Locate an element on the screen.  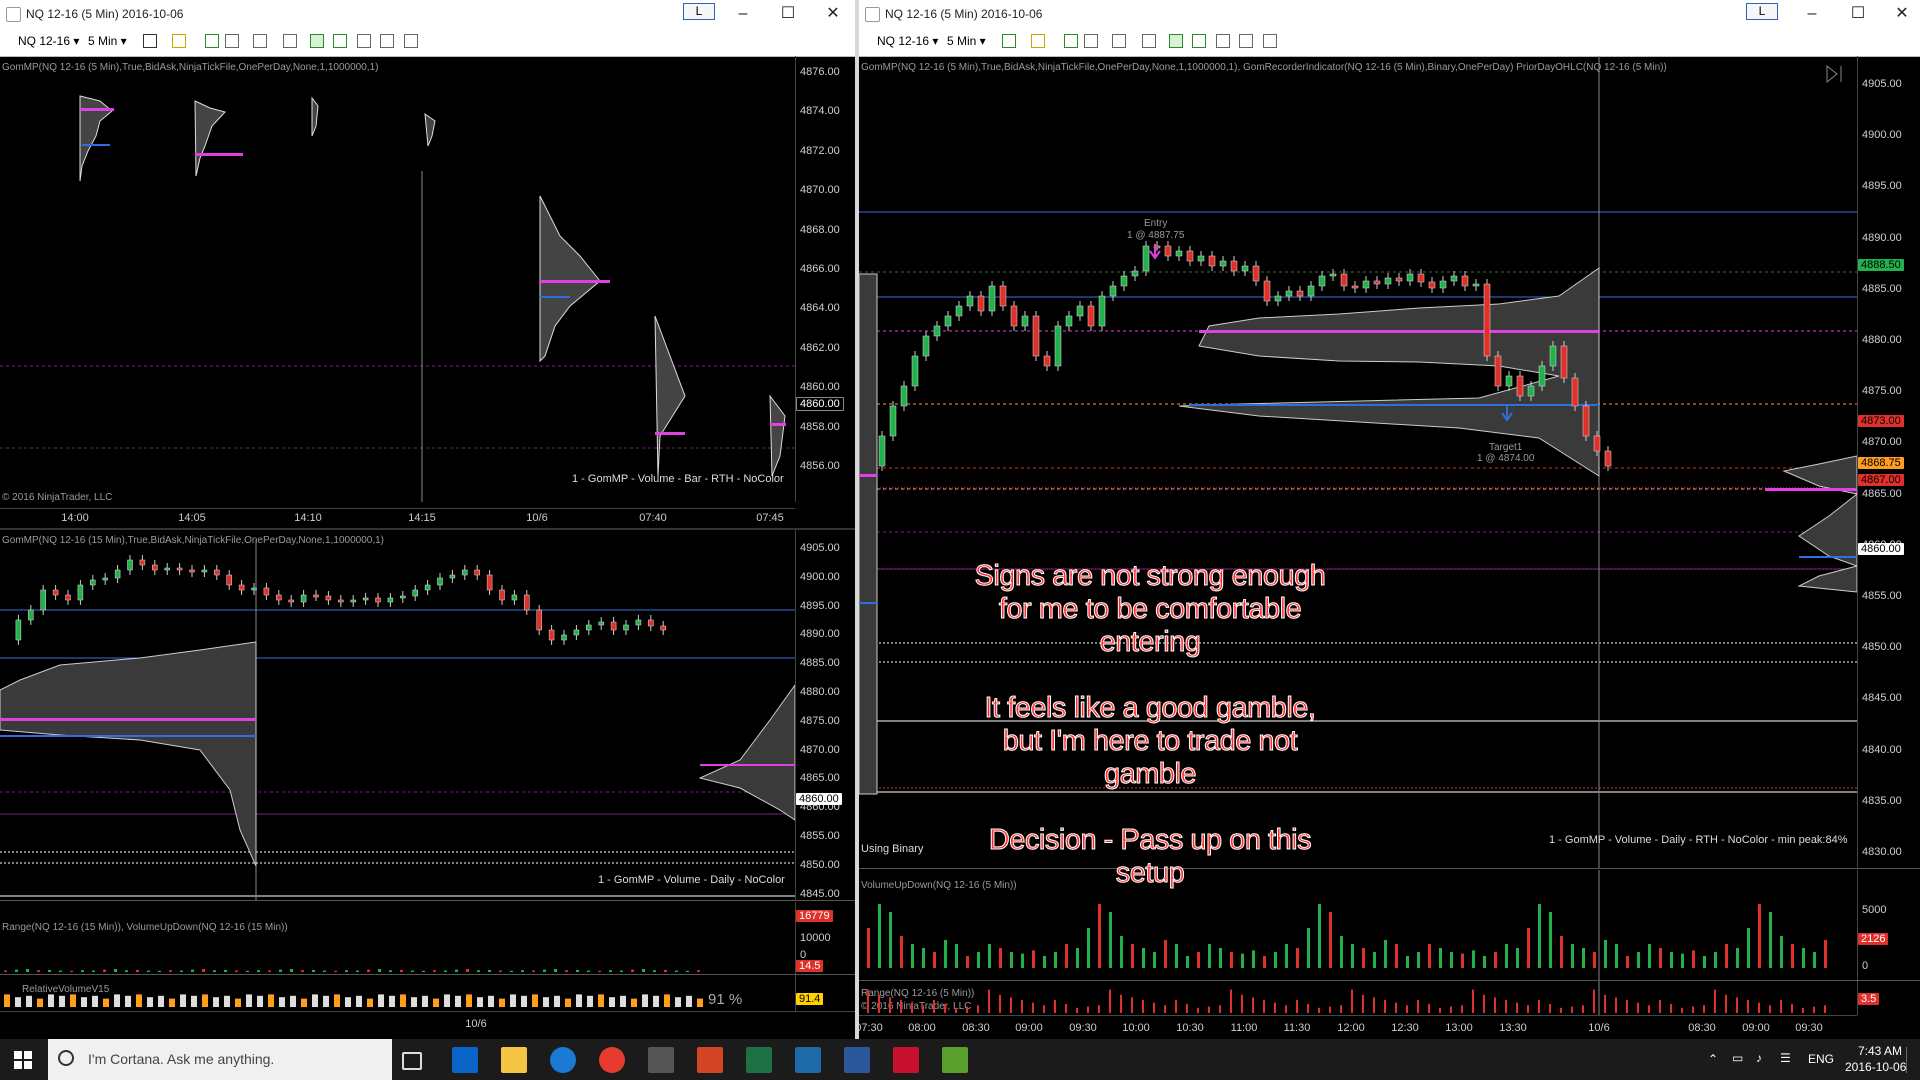
bars-type-icon is located at coordinates (1009, 41).